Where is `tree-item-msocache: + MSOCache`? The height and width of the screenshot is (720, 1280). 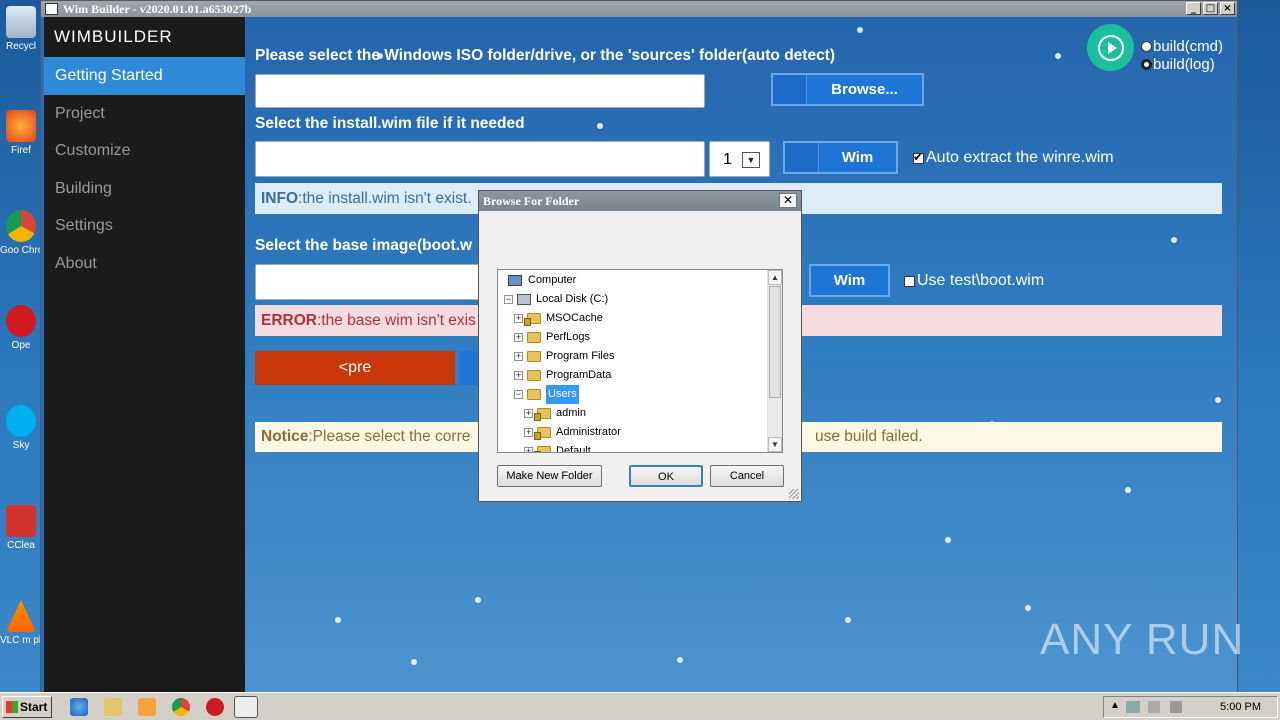 tree-item-msocache: + MSOCache is located at coordinates (558, 318).